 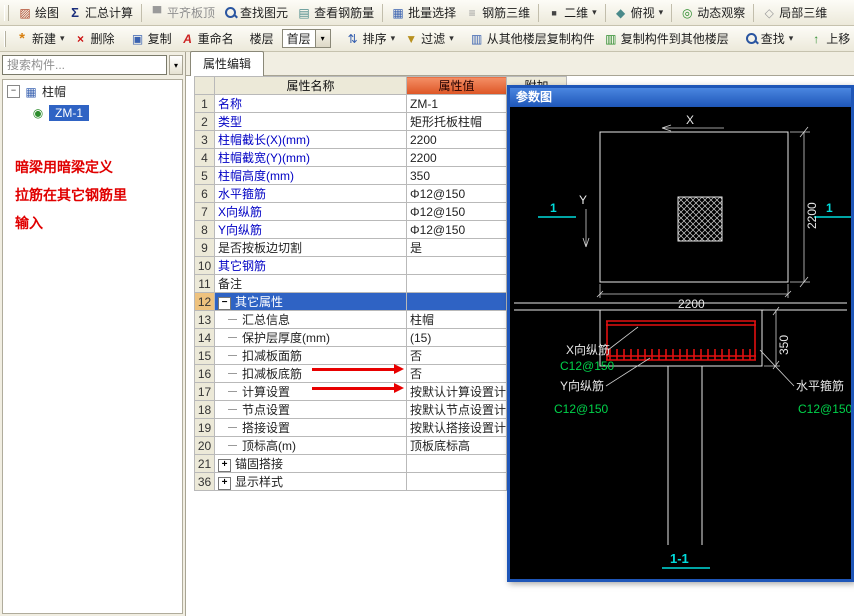 I want to click on copy-button: ▣ 复制, so click(x=151, y=38).